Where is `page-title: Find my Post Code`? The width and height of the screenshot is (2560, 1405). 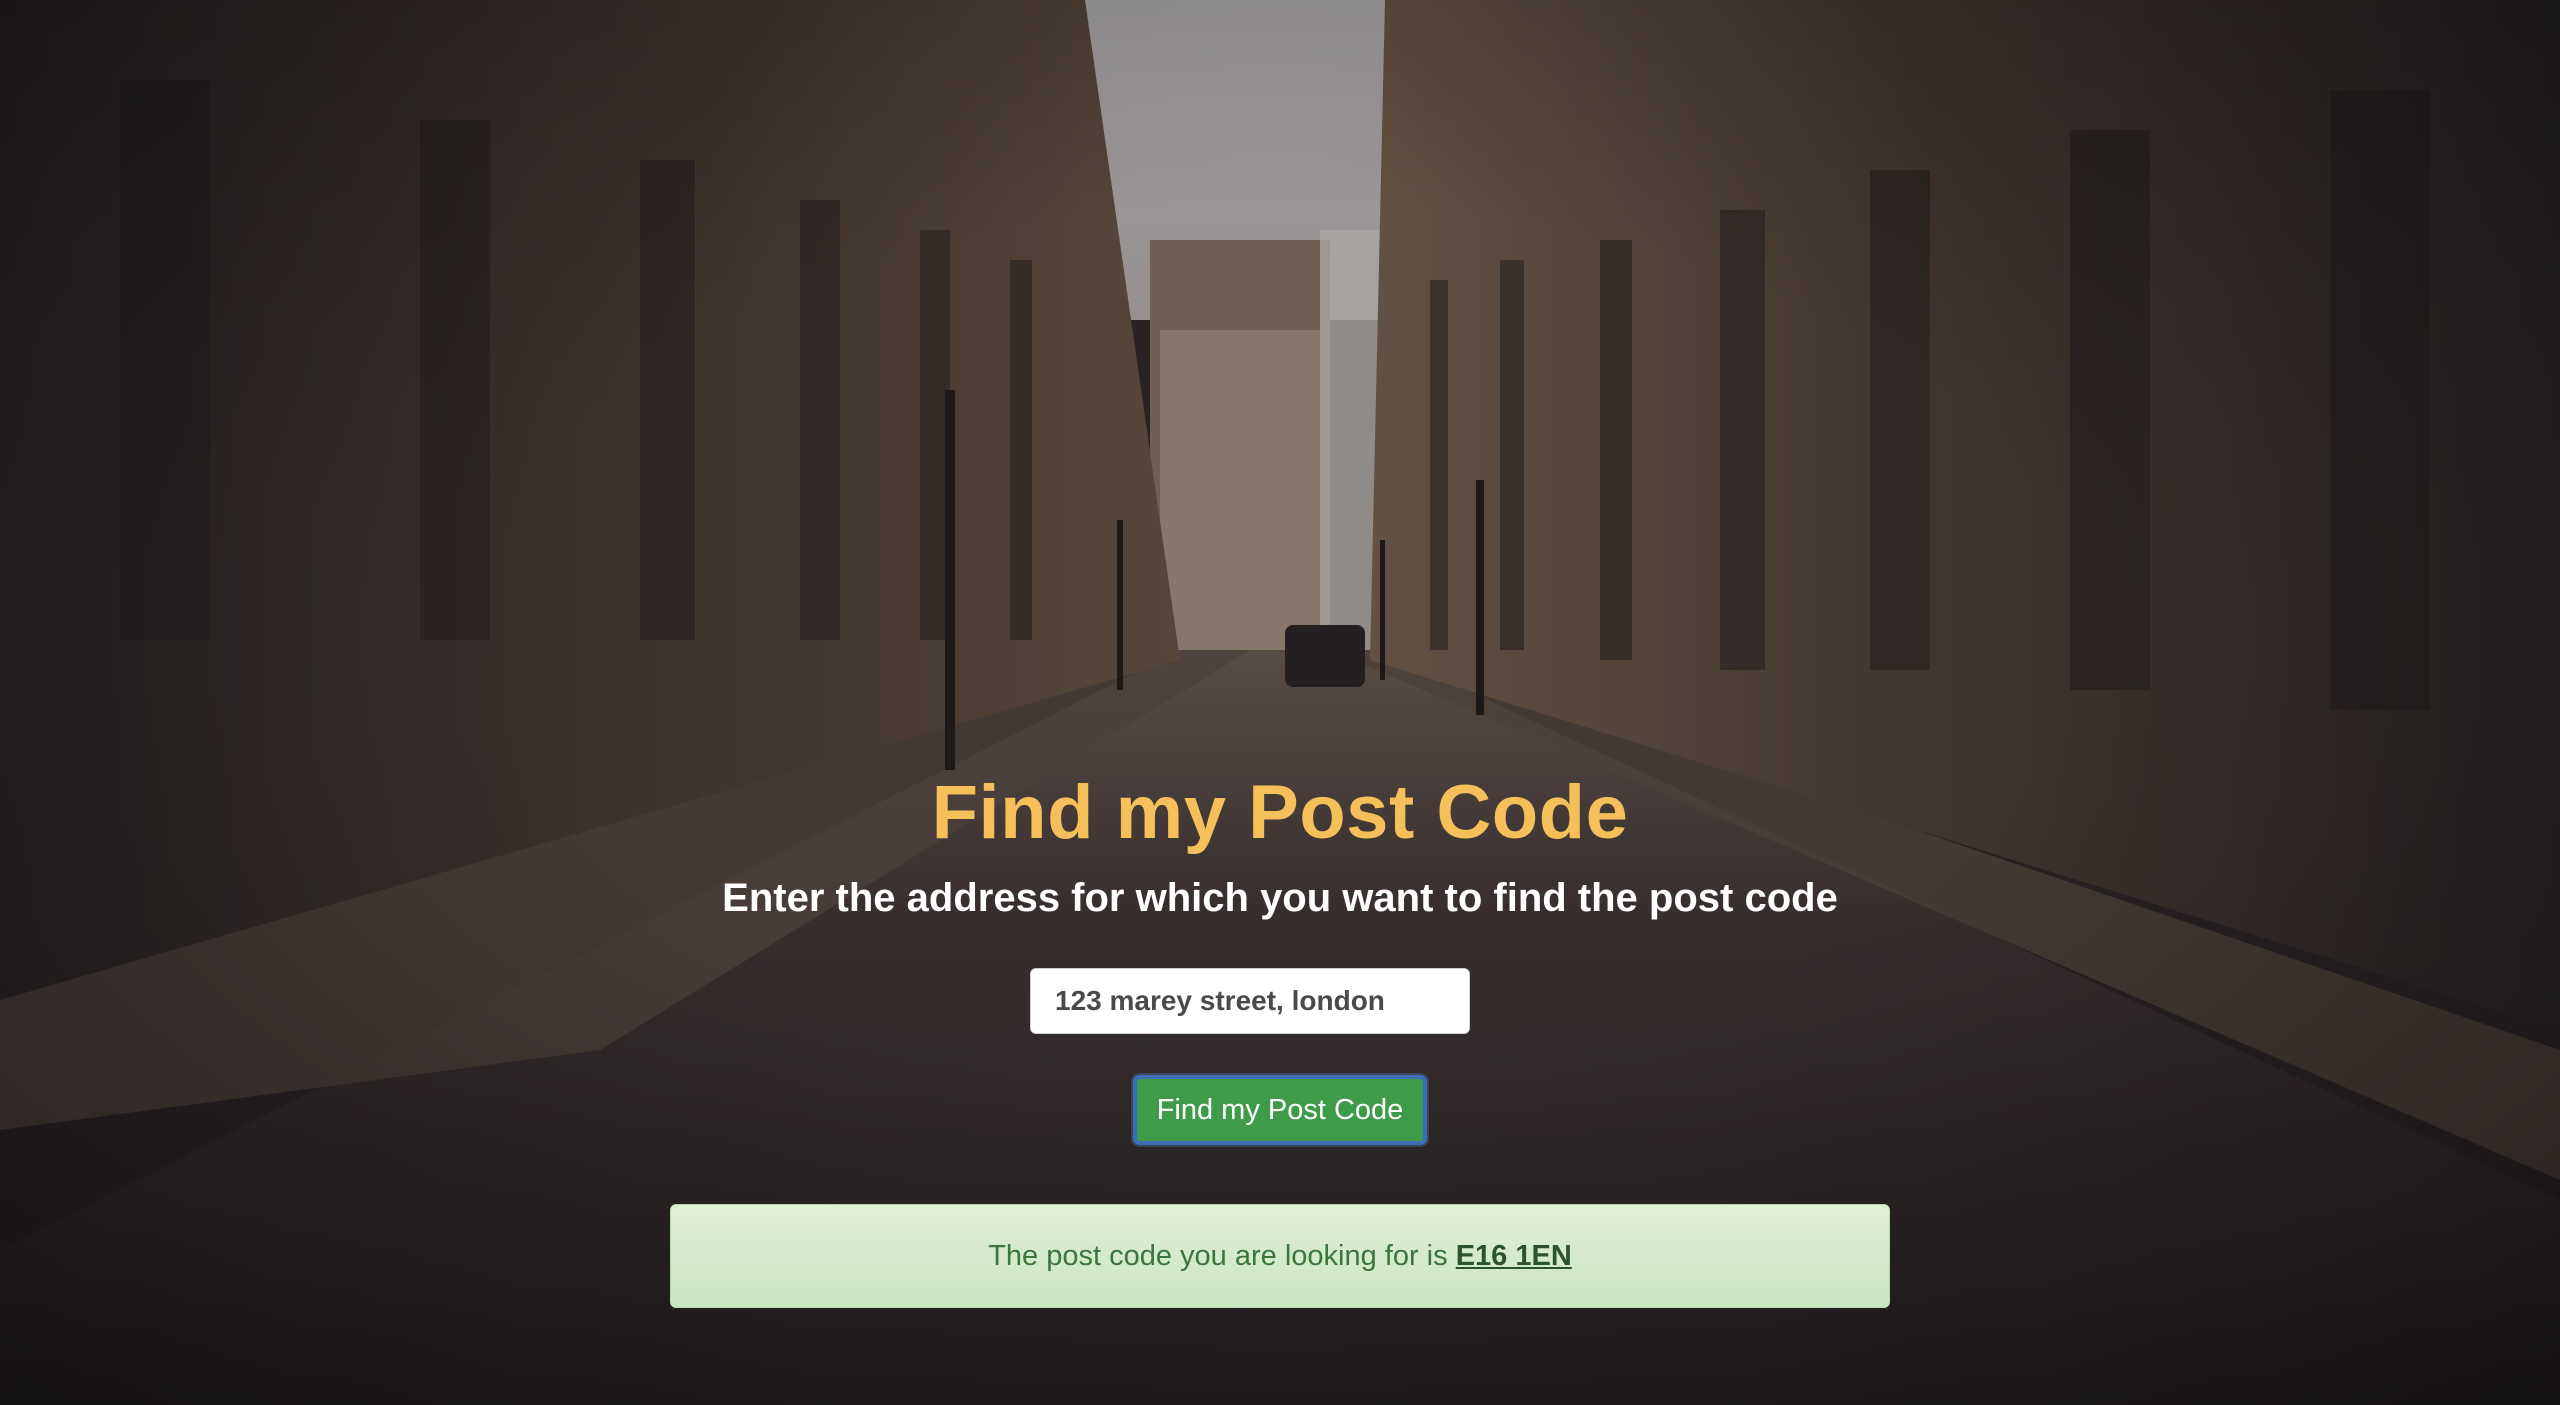
page-title: Find my Post Code is located at coordinates (1280, 812).